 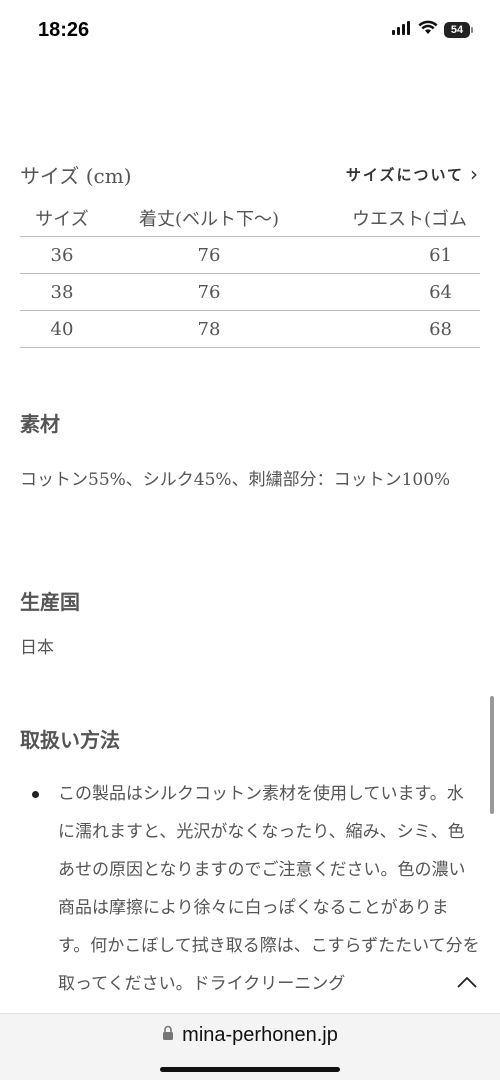 What do you see at coordinates (62, 329) in the screenshot?
I see `table-cell: 40` at bounding box center [62, 329].